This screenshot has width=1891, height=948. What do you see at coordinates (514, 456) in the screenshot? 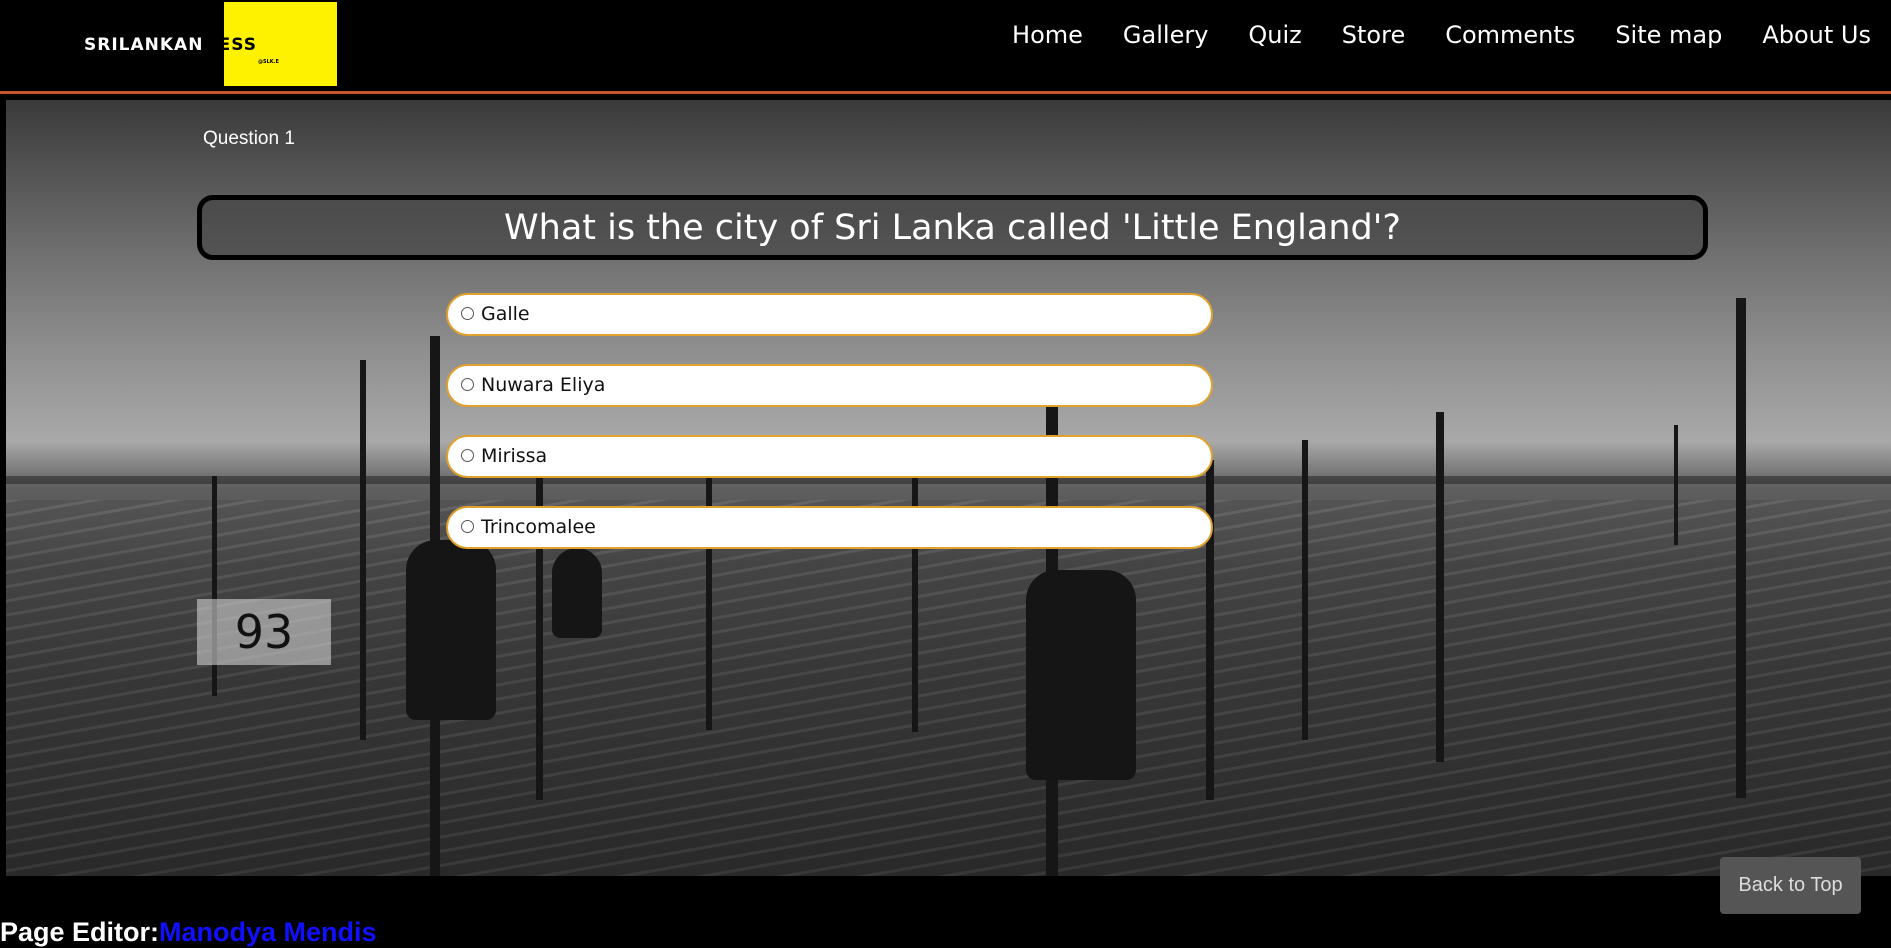
I see `option-label: Mirissa` at bounding box center [514, 456].